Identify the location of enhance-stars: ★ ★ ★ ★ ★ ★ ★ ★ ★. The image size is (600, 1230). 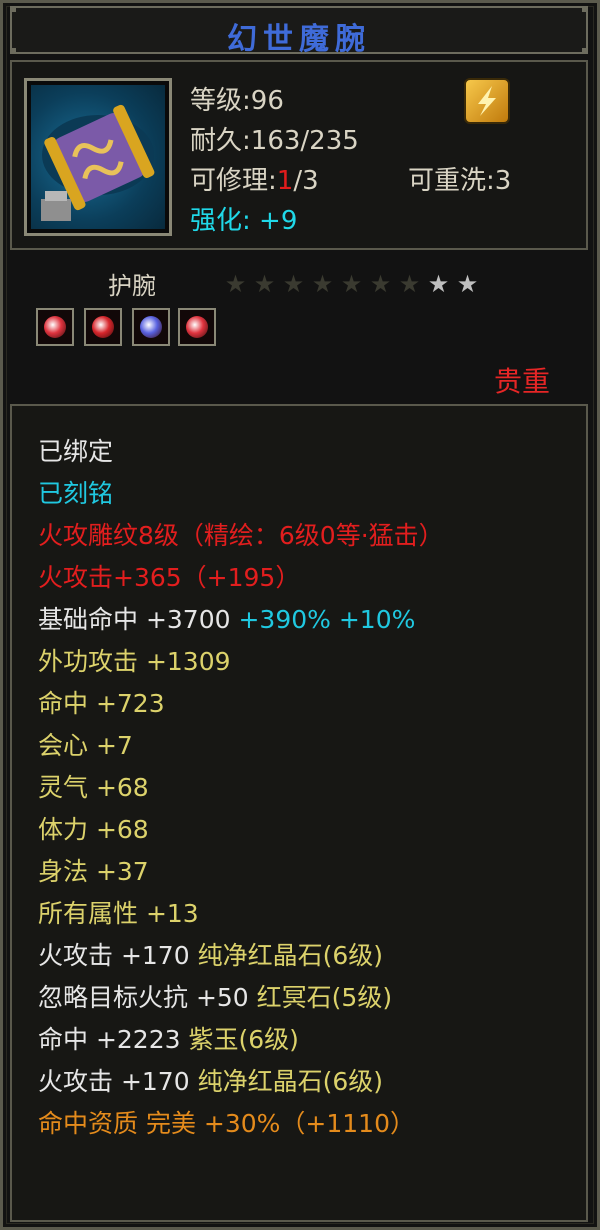
(352, 284).